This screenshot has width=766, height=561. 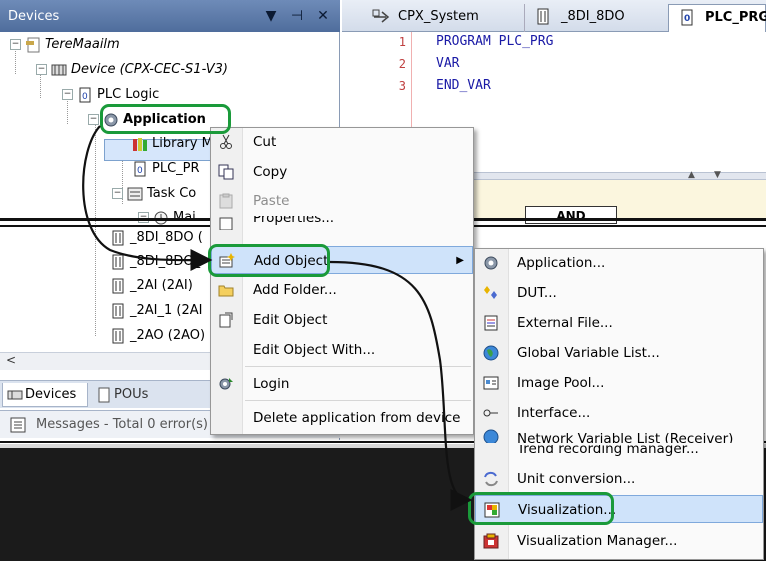 I want to click on arrow-to-add-object, so click(x=147, y=198).